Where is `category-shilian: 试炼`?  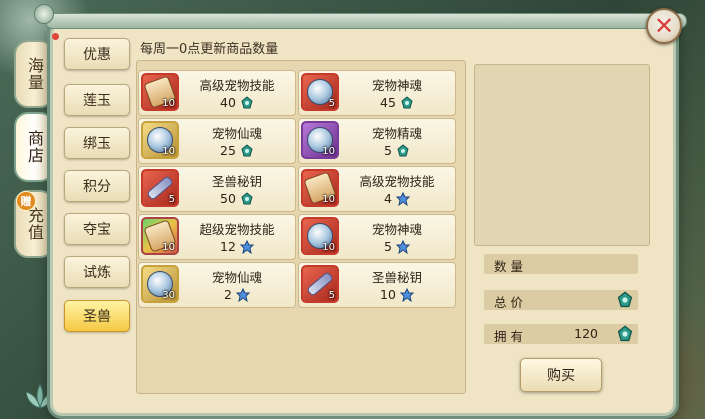
category-shilian: 试炼 is located at coordinates (97, 272).